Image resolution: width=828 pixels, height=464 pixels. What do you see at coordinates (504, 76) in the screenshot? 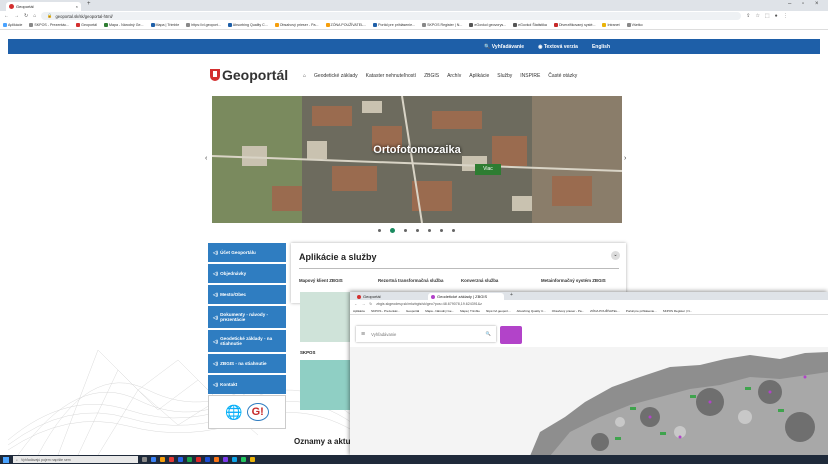
I see `nav-item: Služby` at bounding box center [504, 76].